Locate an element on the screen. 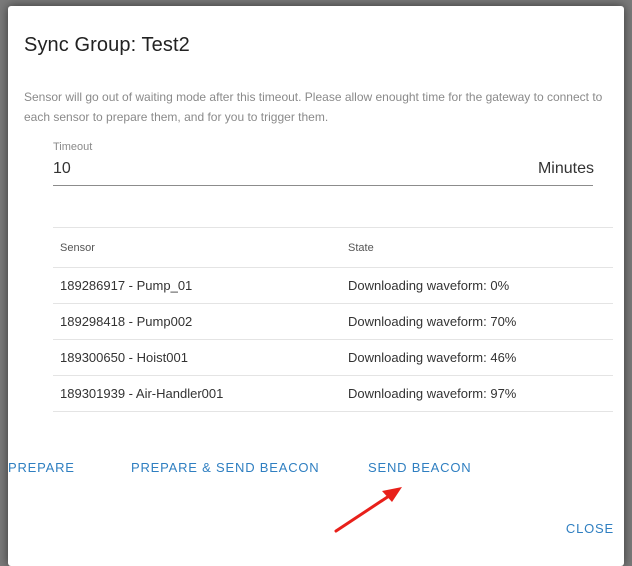 The width and height of the screenshot is (632, 566). dialog-title: Sync Group: Test2 is located at coordinates (107, 45).